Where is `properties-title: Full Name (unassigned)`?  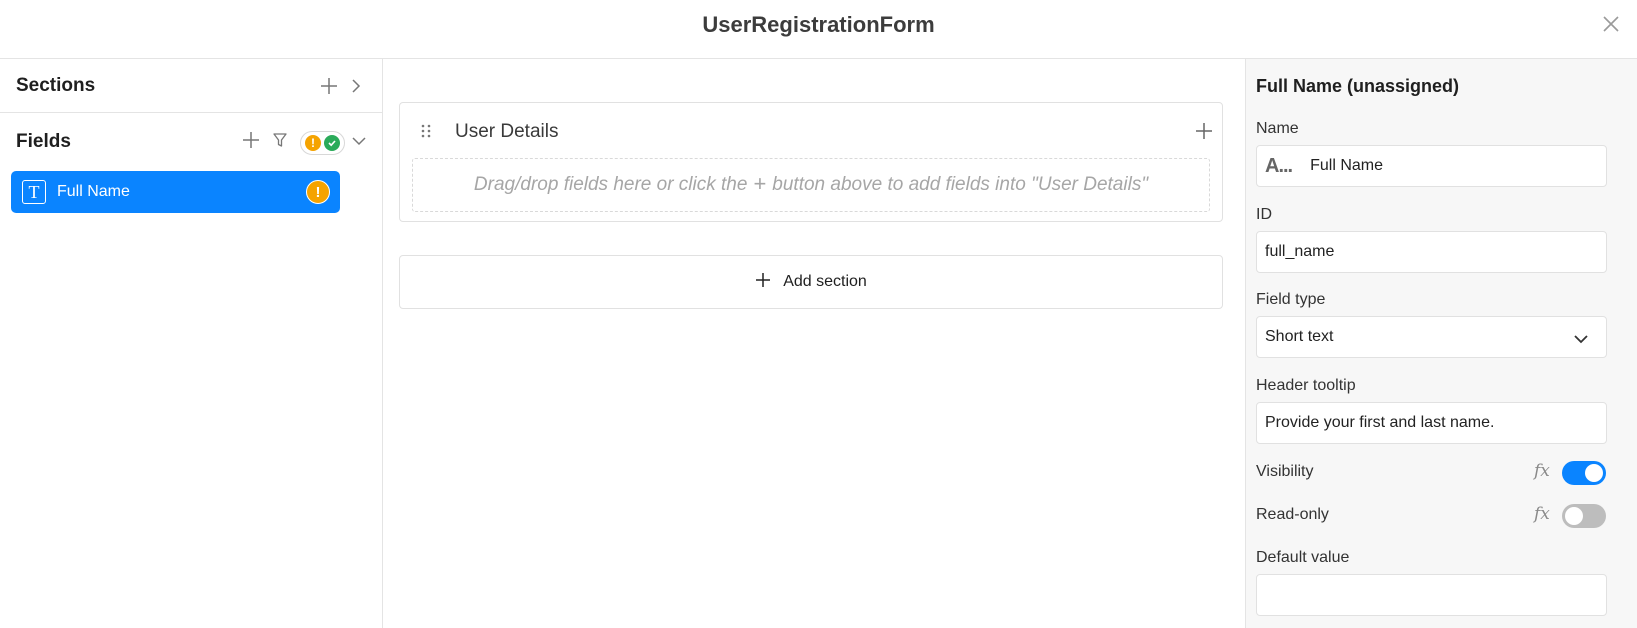
properties-title: Full Name (unassigned) is located at coordinates (1358, 86).